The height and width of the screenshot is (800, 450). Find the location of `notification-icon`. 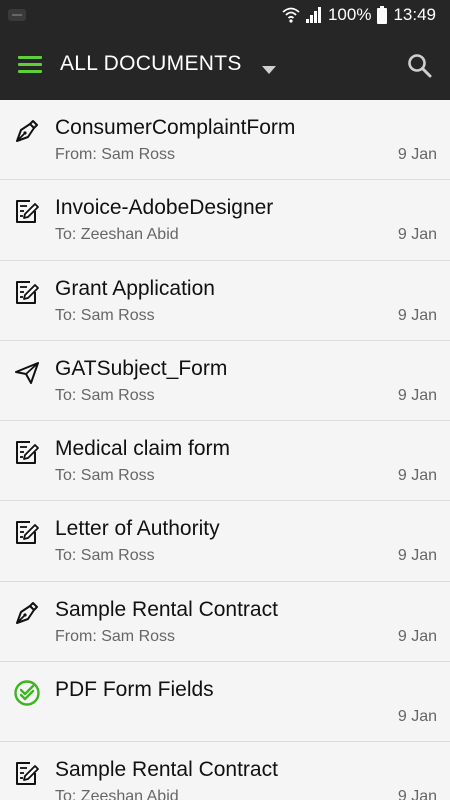

notification-icon is located at coordinates (17, 15).